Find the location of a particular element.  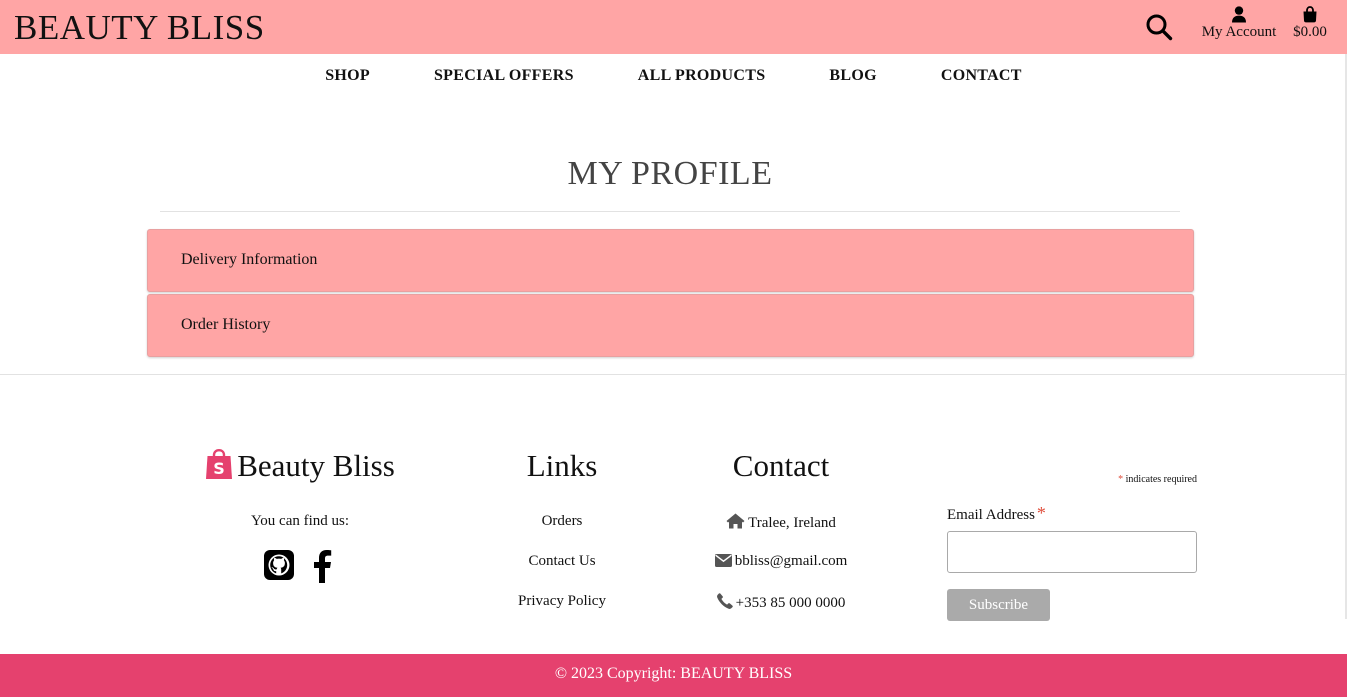

order-history-label: Order History is located at coordinates (226, 324).